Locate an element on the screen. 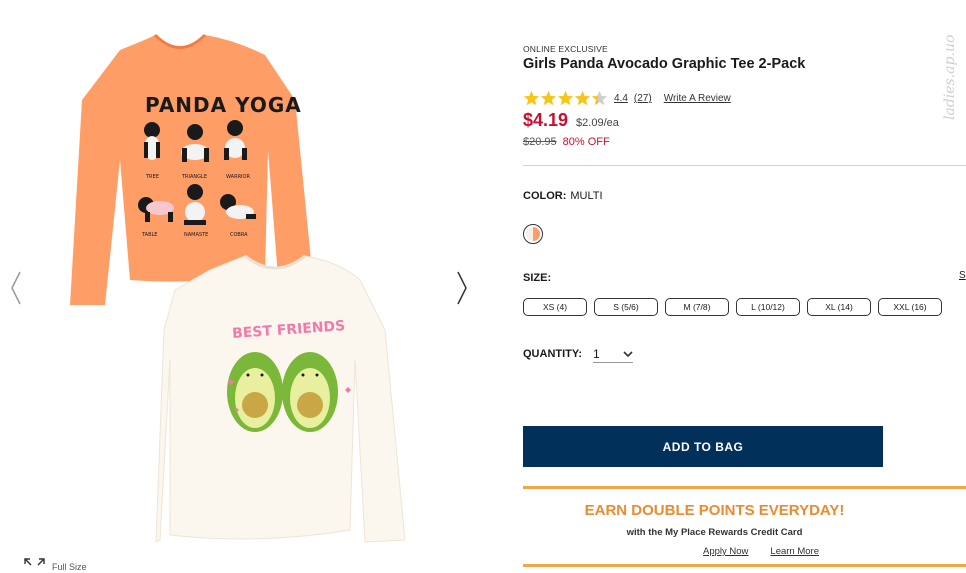 The height and width of the screenshot is (573, 966). add-to-bag-button: ADD TO BAG is located at coordinates (703, 446).